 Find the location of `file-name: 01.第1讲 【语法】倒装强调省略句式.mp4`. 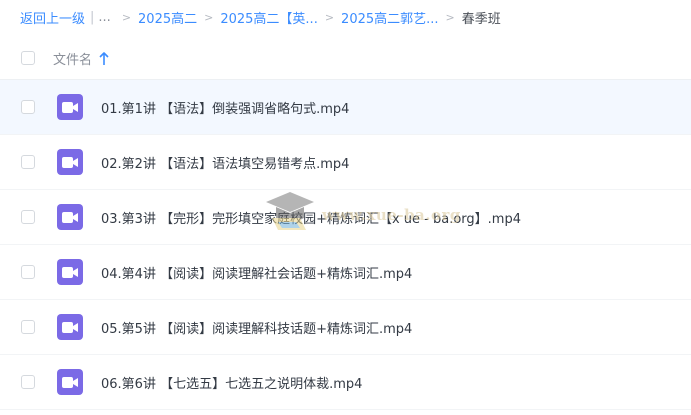

file-name: 01.第1讲 【语法】倒装强调省略句式.mp4 is located at coordinates (225, 107).